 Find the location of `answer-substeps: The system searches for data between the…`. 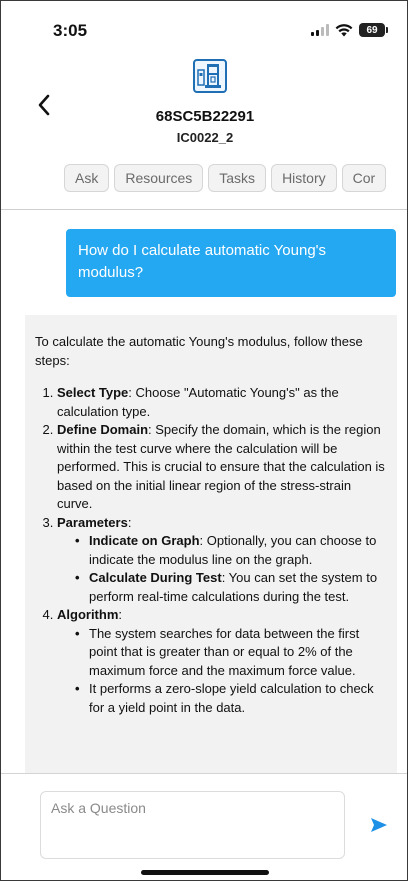

answer-substeps: The system searches for data between the… is located at coordinates (222, 671).